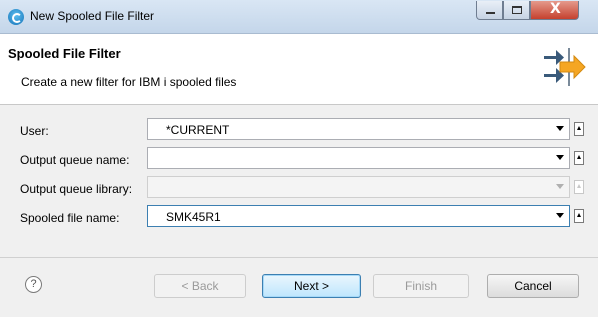  Describe the element at coordinates (70, 218) in the screenshot. I see `spooled-file-name-label: Spooled file name:` at that location.